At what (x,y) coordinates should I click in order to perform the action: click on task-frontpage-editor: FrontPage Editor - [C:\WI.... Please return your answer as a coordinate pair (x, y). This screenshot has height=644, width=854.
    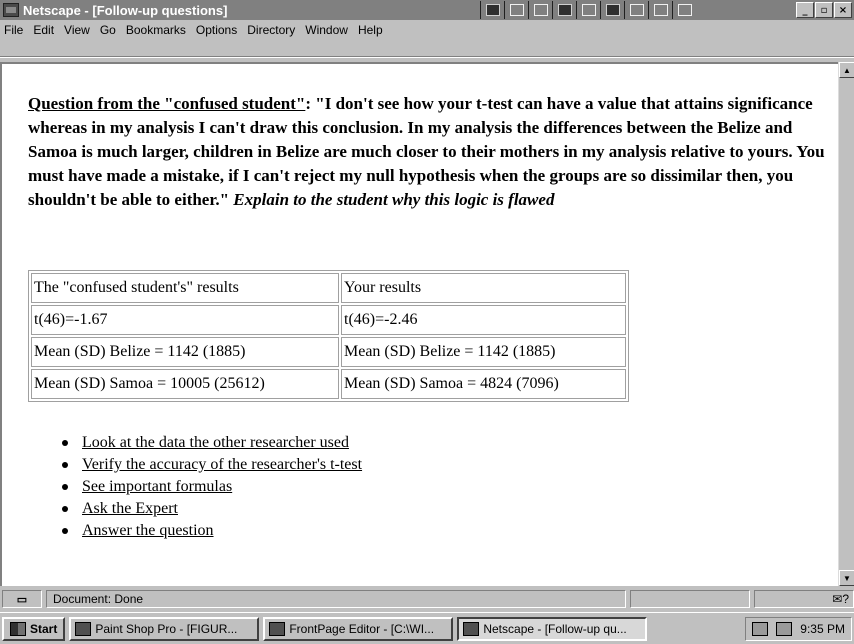
    Looking at the image, I should click on (358, 628).